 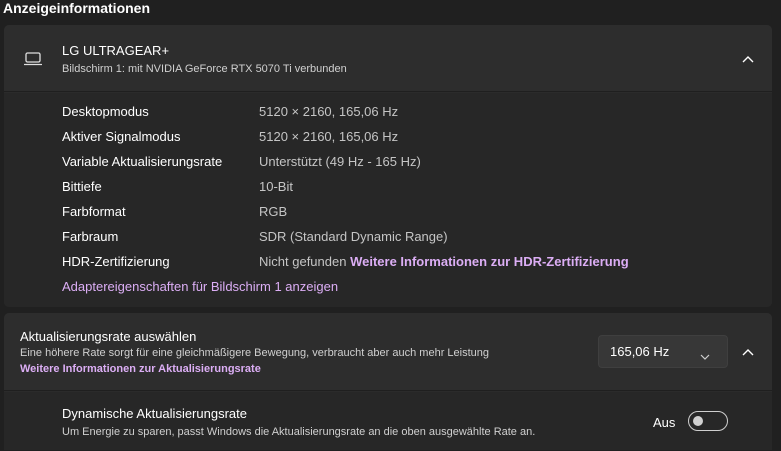 I want to click on chevron-down-icon, so click(x=705, y=354).